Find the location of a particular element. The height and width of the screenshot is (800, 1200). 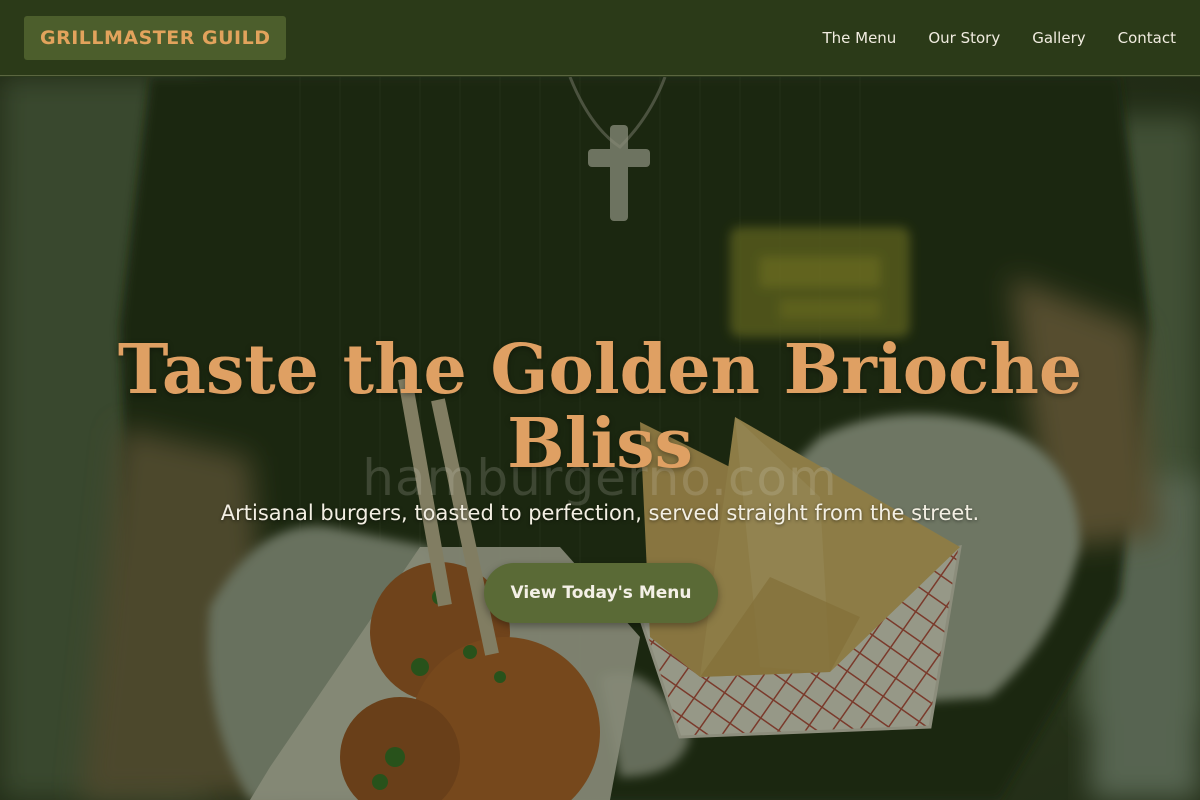

nav-link-menu: The Menu is located at coordinates (859, 38).